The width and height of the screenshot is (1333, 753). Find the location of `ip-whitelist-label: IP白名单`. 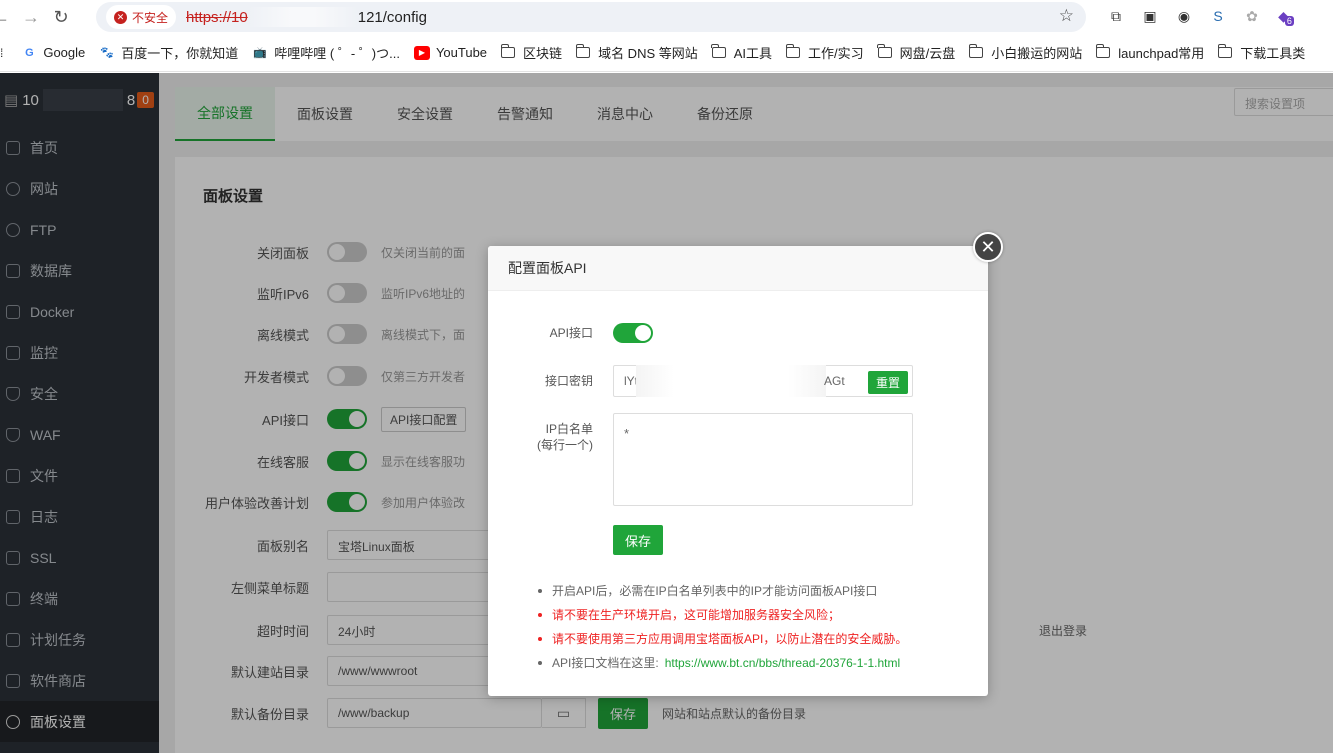

ip-whitelist-label: IP白名单 is located at coordinates (569, 429).